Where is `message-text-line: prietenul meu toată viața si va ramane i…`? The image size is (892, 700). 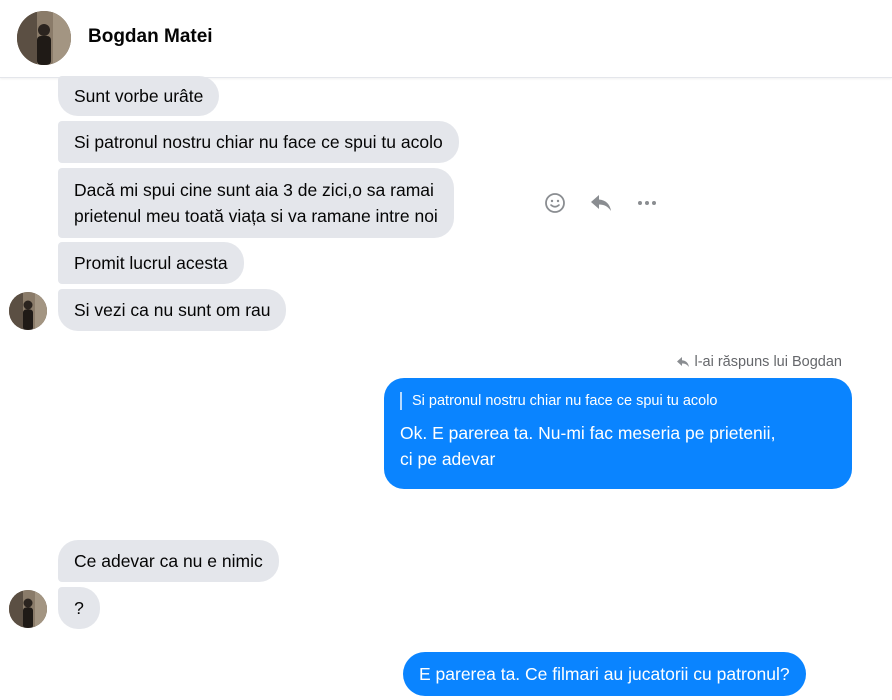 message-text-line: prietenul meu toată viața si va ramane i… is located at coordinates (256, 216).